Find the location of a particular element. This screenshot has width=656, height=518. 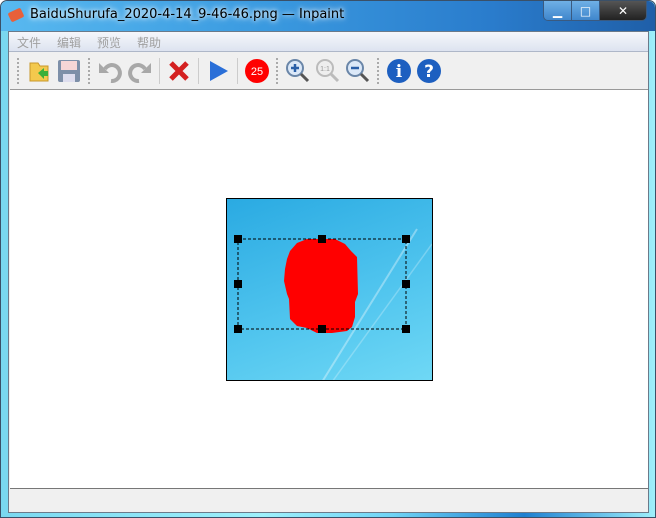

run-button is located at coordinates (218, 71).